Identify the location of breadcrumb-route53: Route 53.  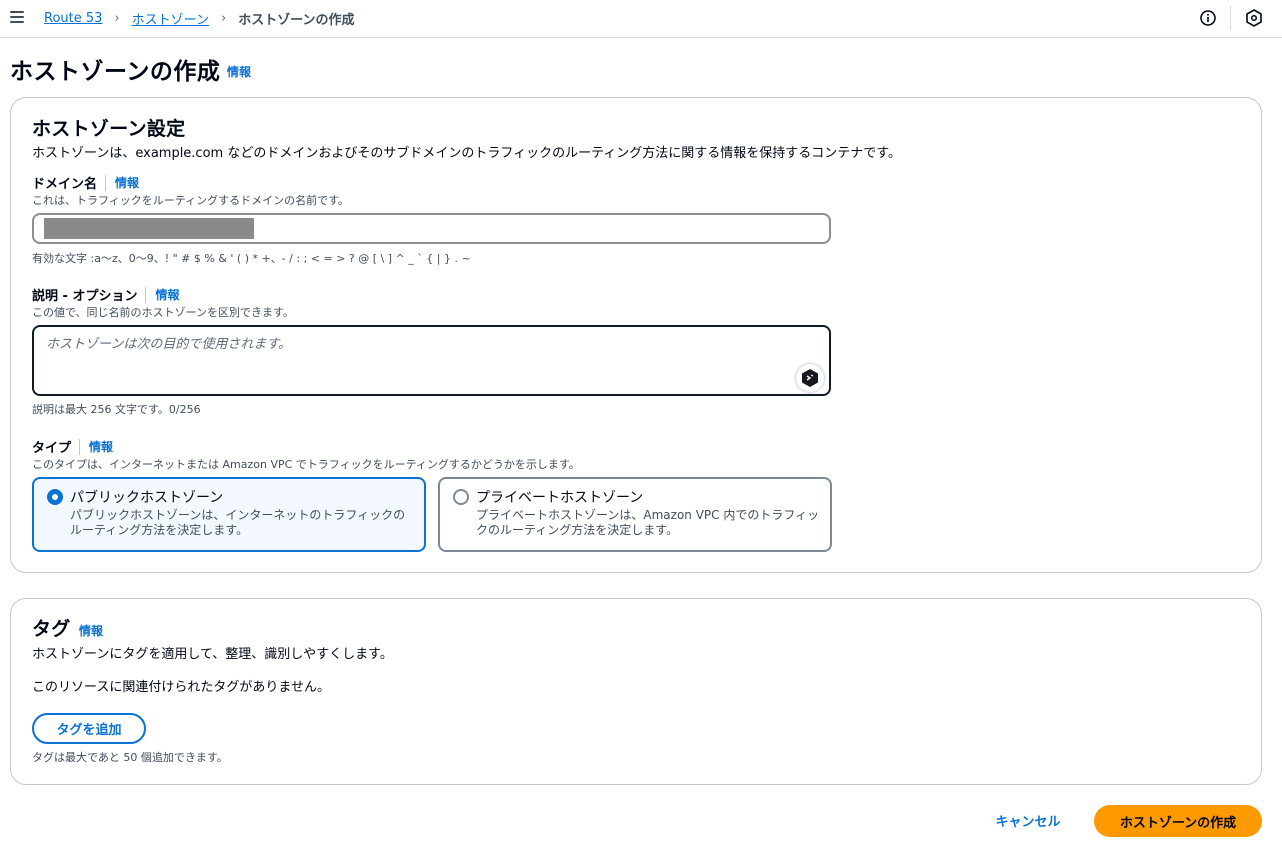
(73, 18).